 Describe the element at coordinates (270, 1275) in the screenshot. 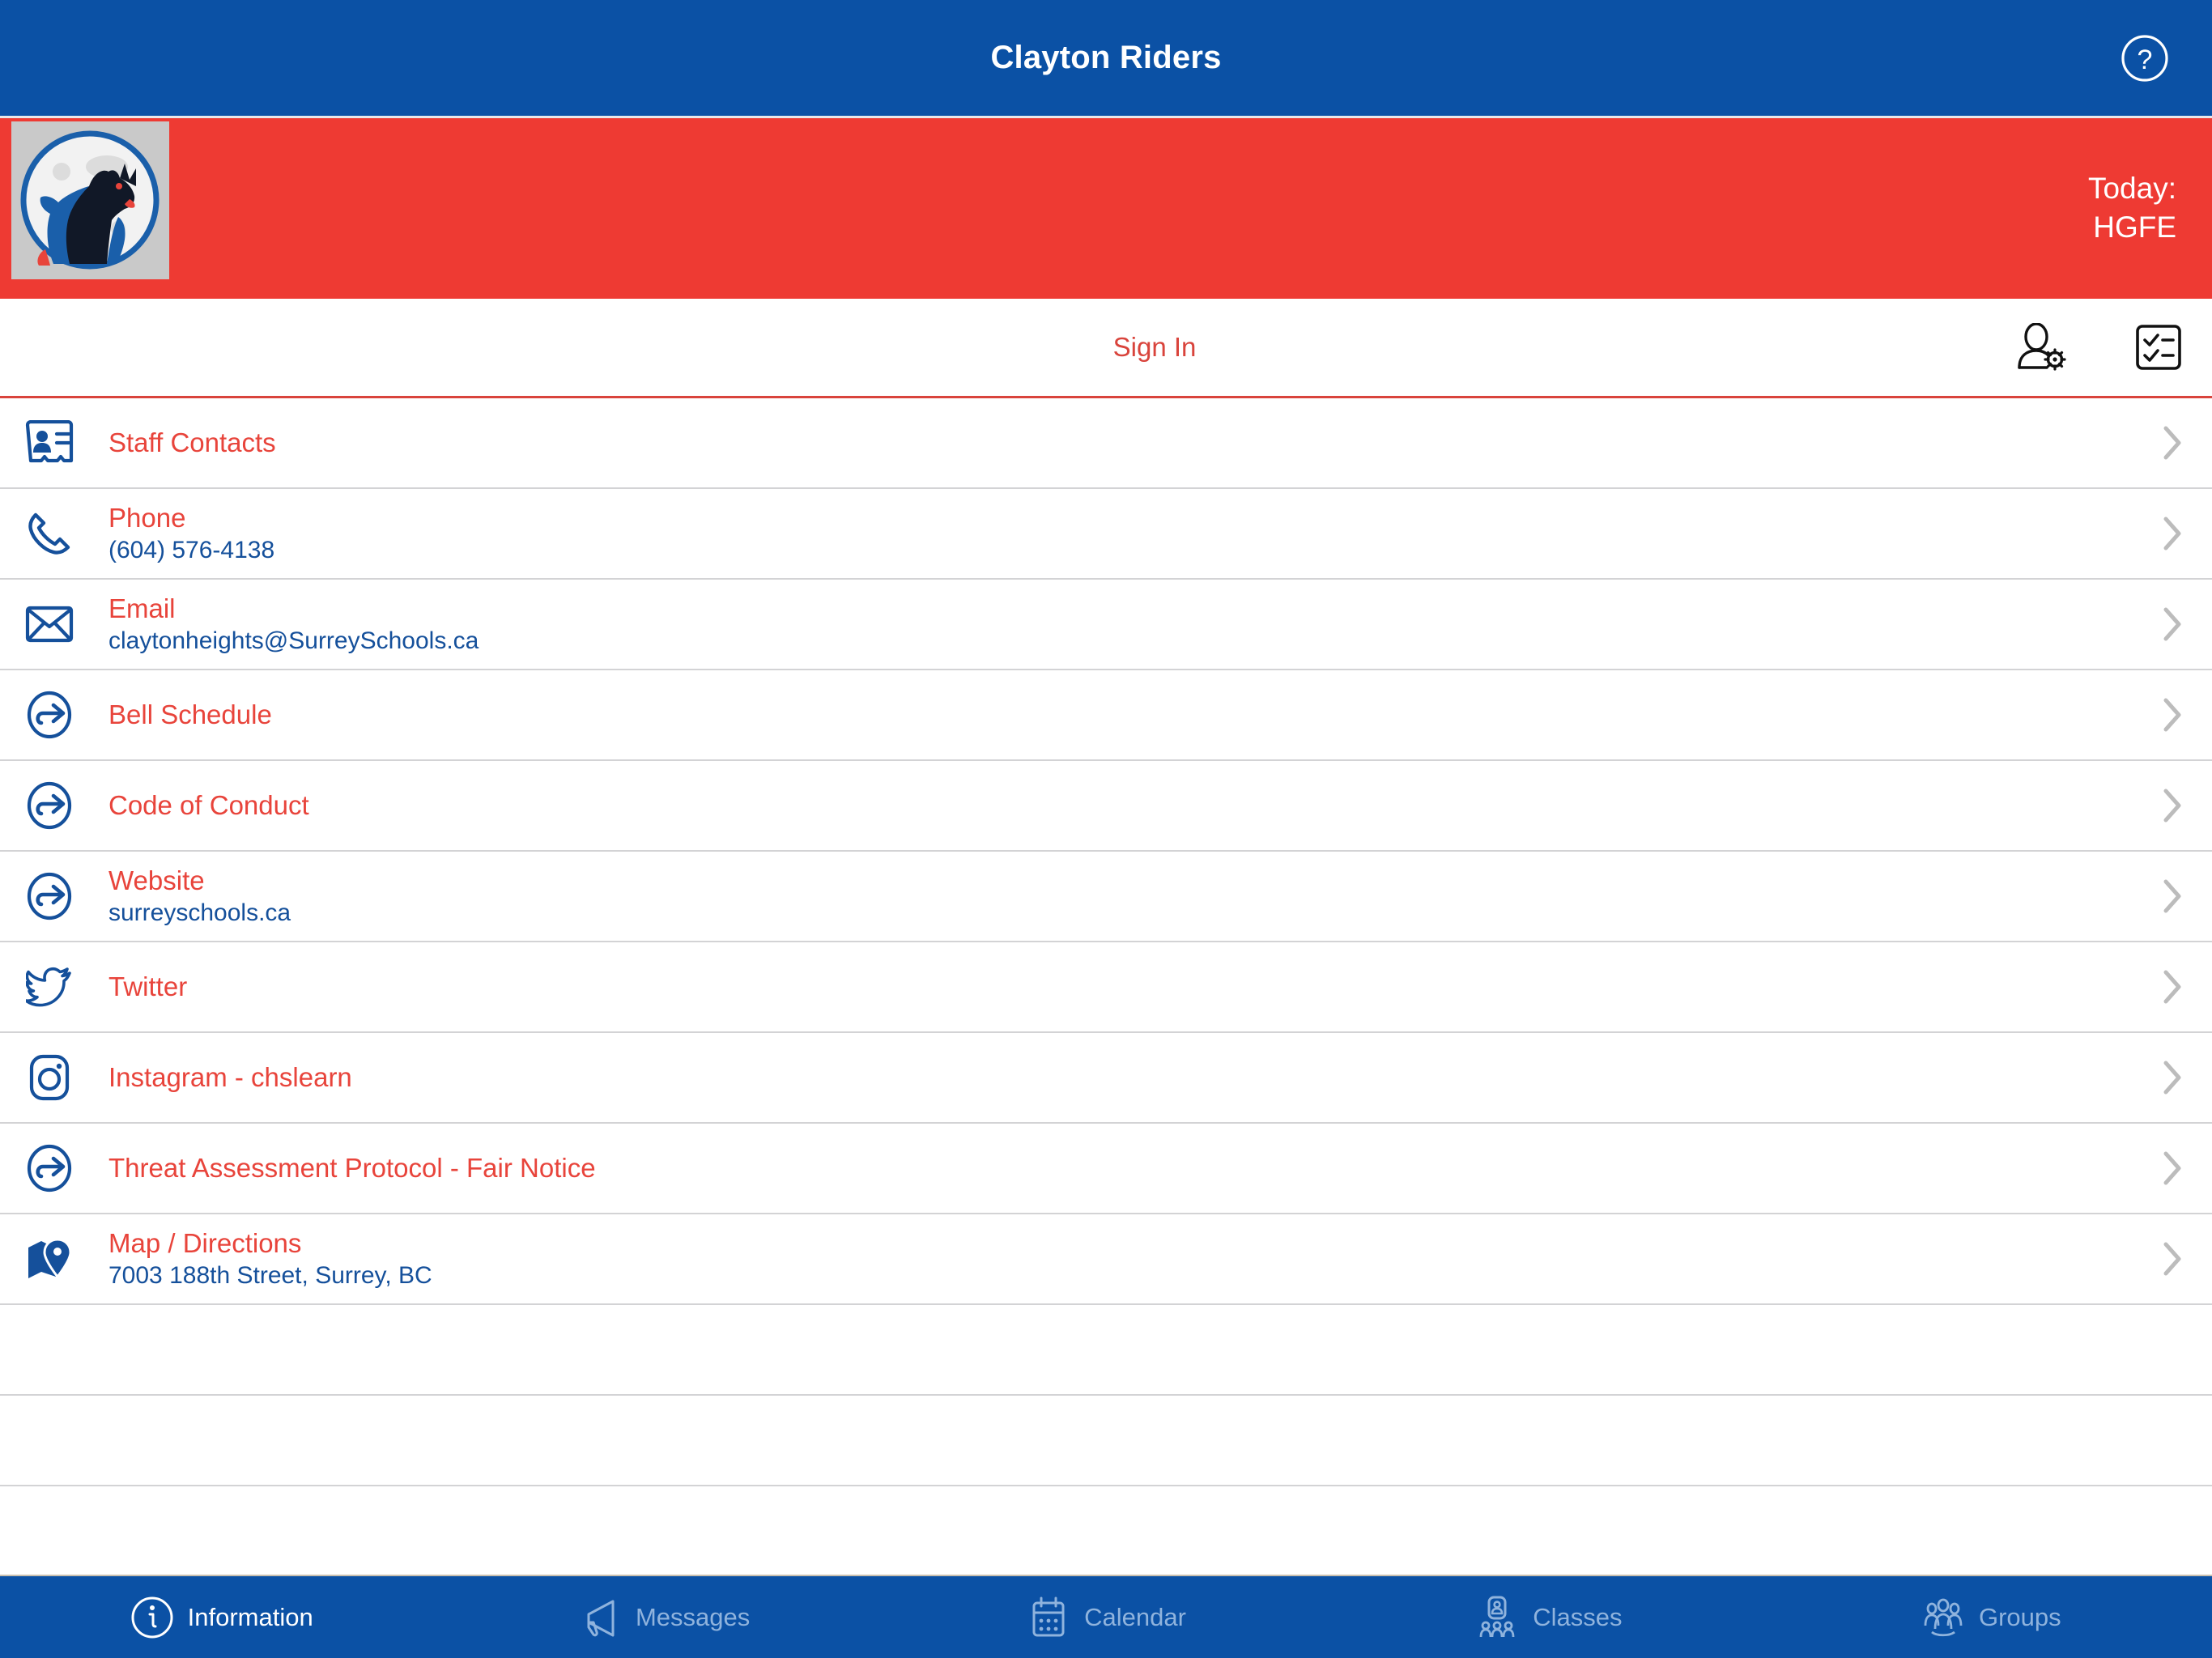

I see `list-item-subtitle: 7003 188th Street, Surrey, BC` at that location.